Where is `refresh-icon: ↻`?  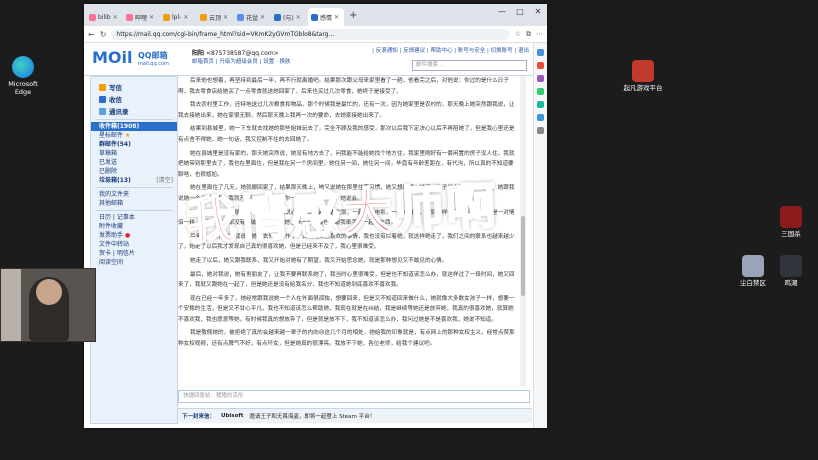 refresh-icon: ↻ is located at coordinates (103, 34).